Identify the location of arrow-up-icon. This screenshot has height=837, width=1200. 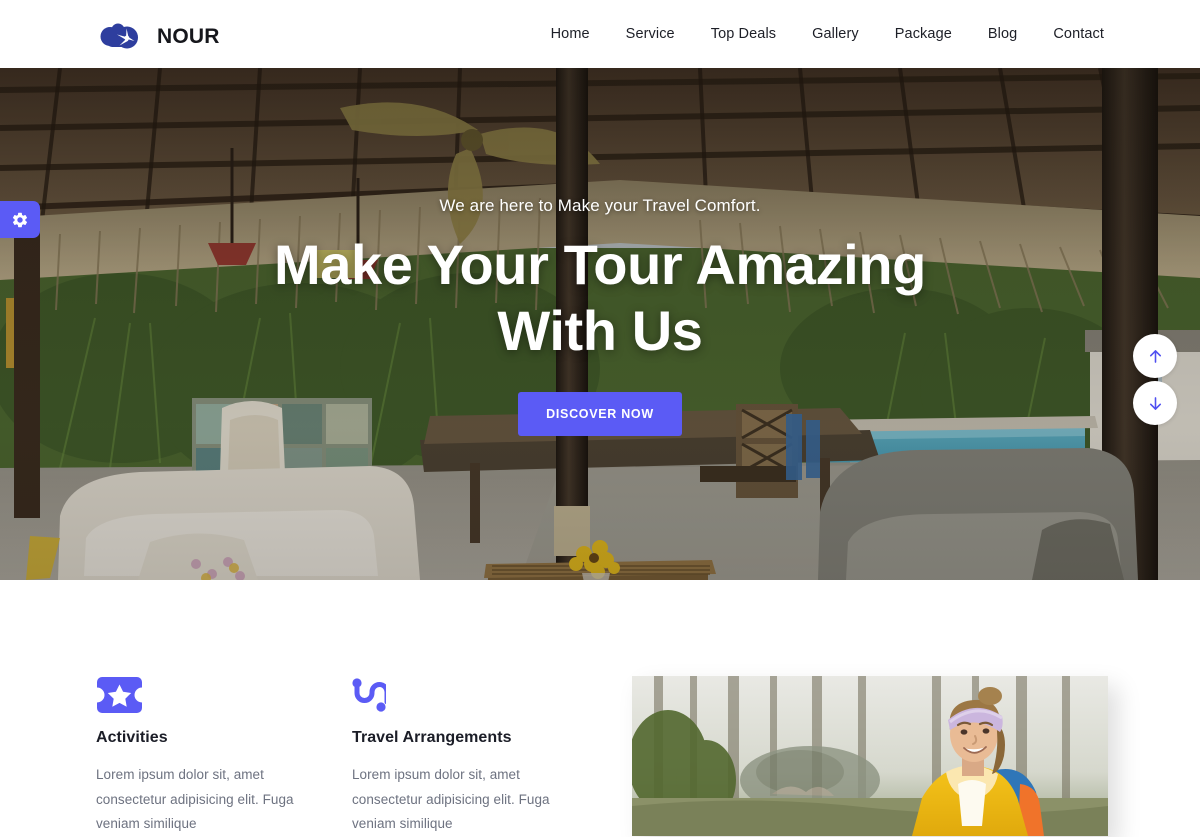
(1155, 356).